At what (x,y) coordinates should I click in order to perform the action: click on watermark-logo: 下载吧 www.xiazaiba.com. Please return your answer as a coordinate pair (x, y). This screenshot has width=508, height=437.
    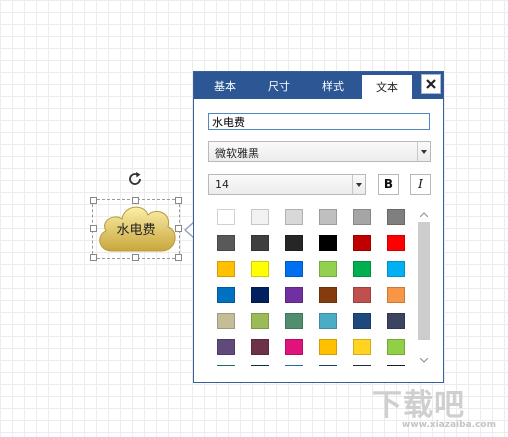
    Looking at the image, I should click on (437, 406).